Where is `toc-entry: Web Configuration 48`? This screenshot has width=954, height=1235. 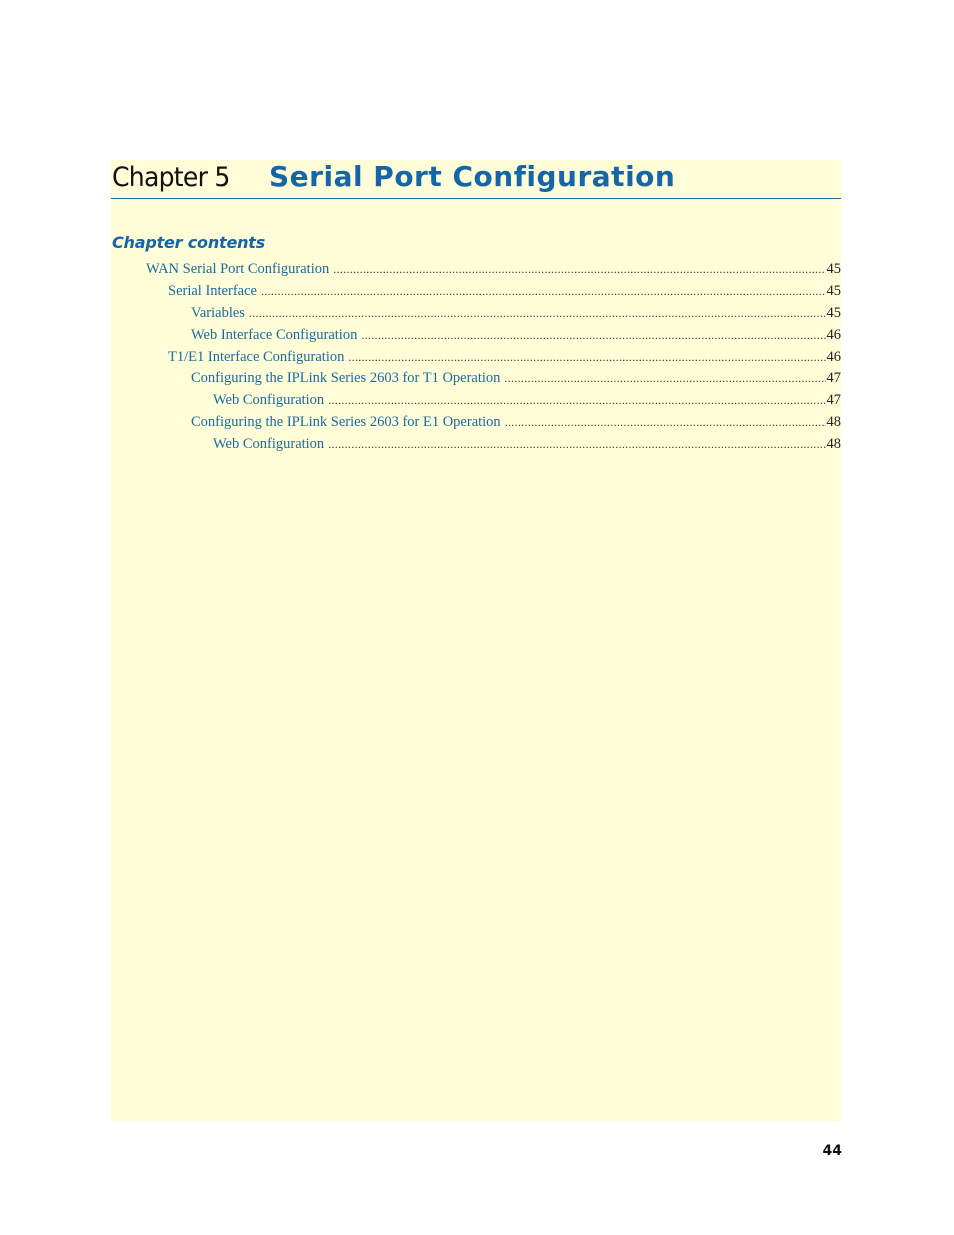 toc-entry: Web Configuration 48 is located at coordinates (476, 445).